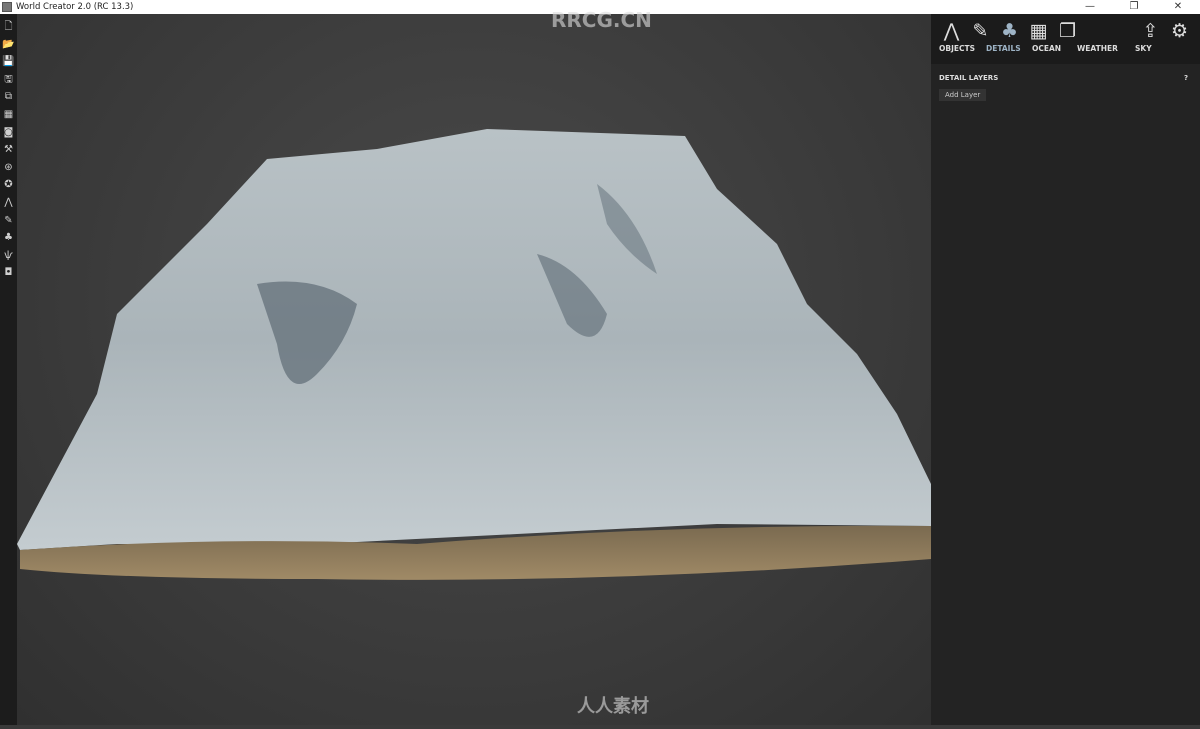 This screenshot has height=729, width=1200. I want to click on layers-icon: ❐, so click(1067, 31).